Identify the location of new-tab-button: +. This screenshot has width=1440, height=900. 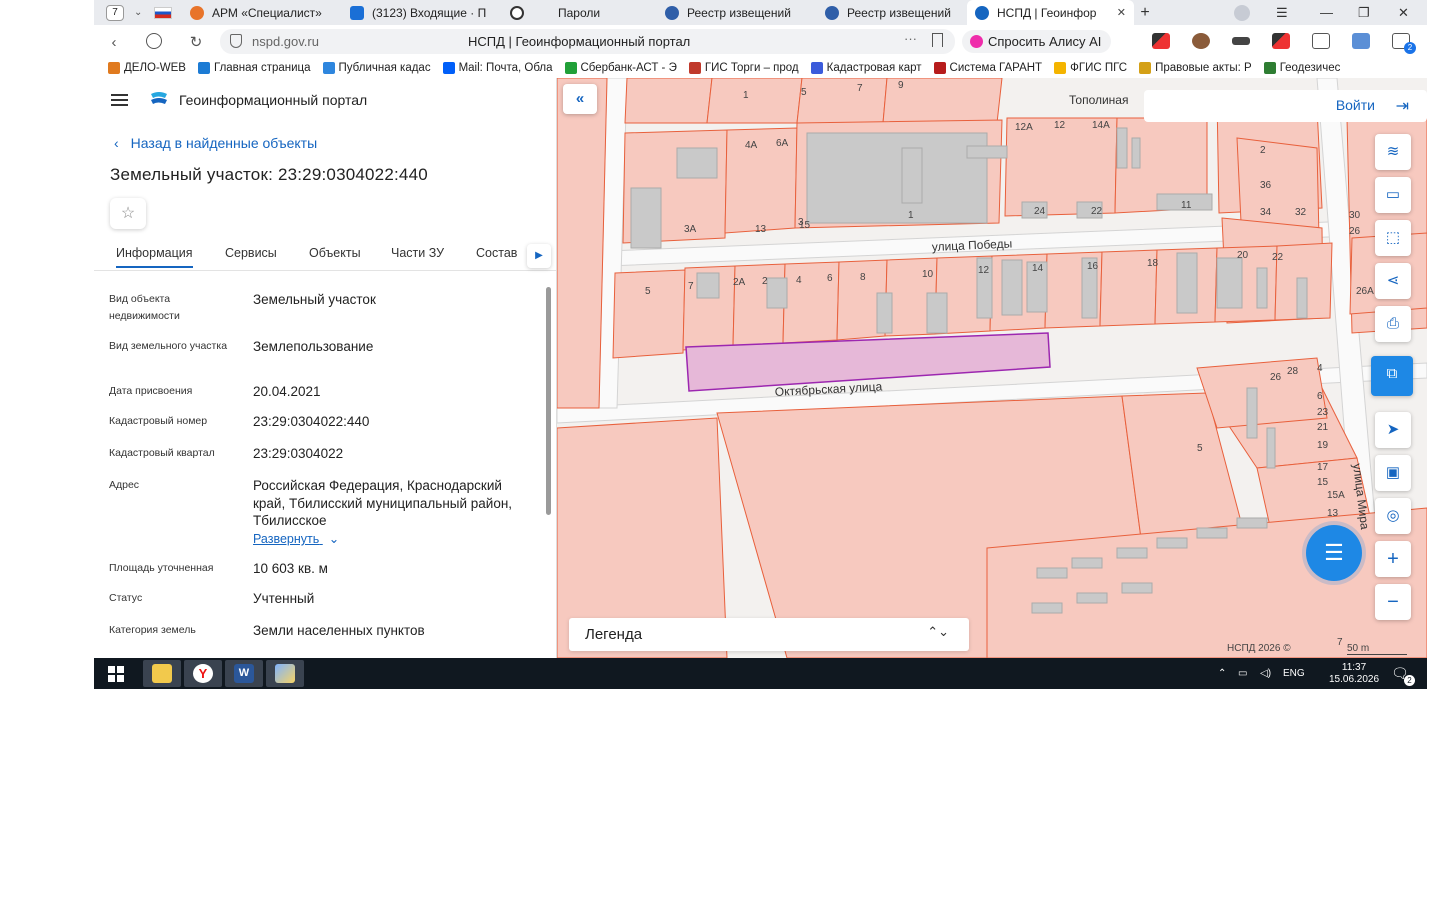
(1145, 13).